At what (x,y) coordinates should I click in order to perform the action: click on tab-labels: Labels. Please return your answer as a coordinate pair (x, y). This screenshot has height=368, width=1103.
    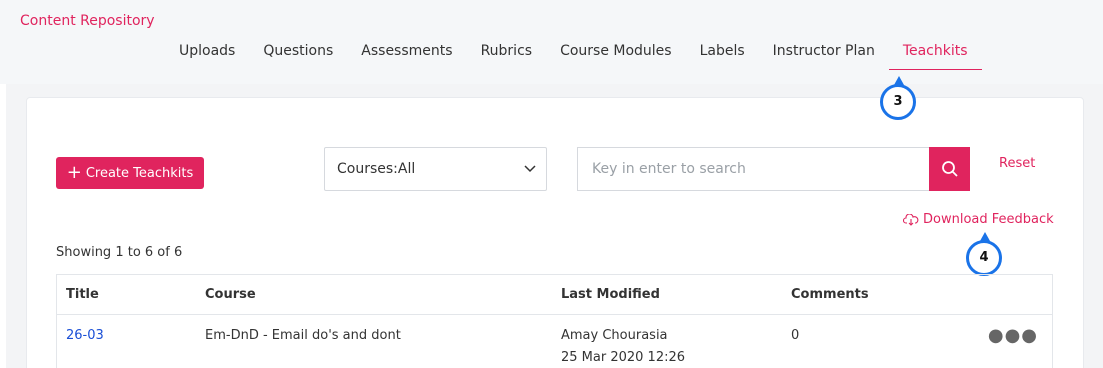
    Looking at the image, I should click on (722, 56).